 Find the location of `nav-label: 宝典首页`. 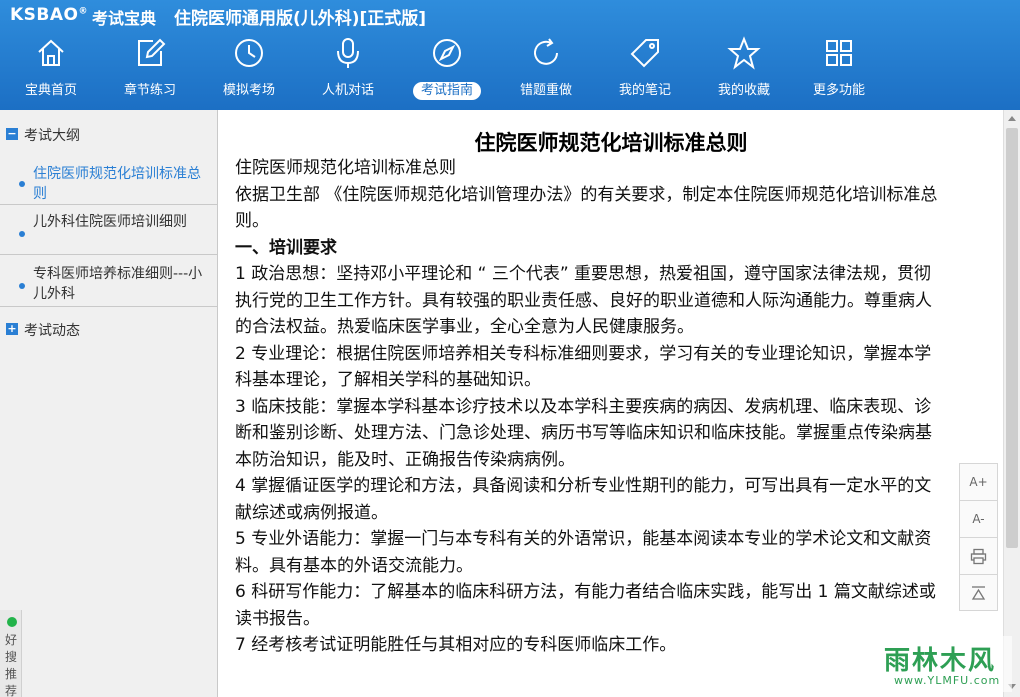

nav-label: 宝典首页 is located at coordinates (50, 90).